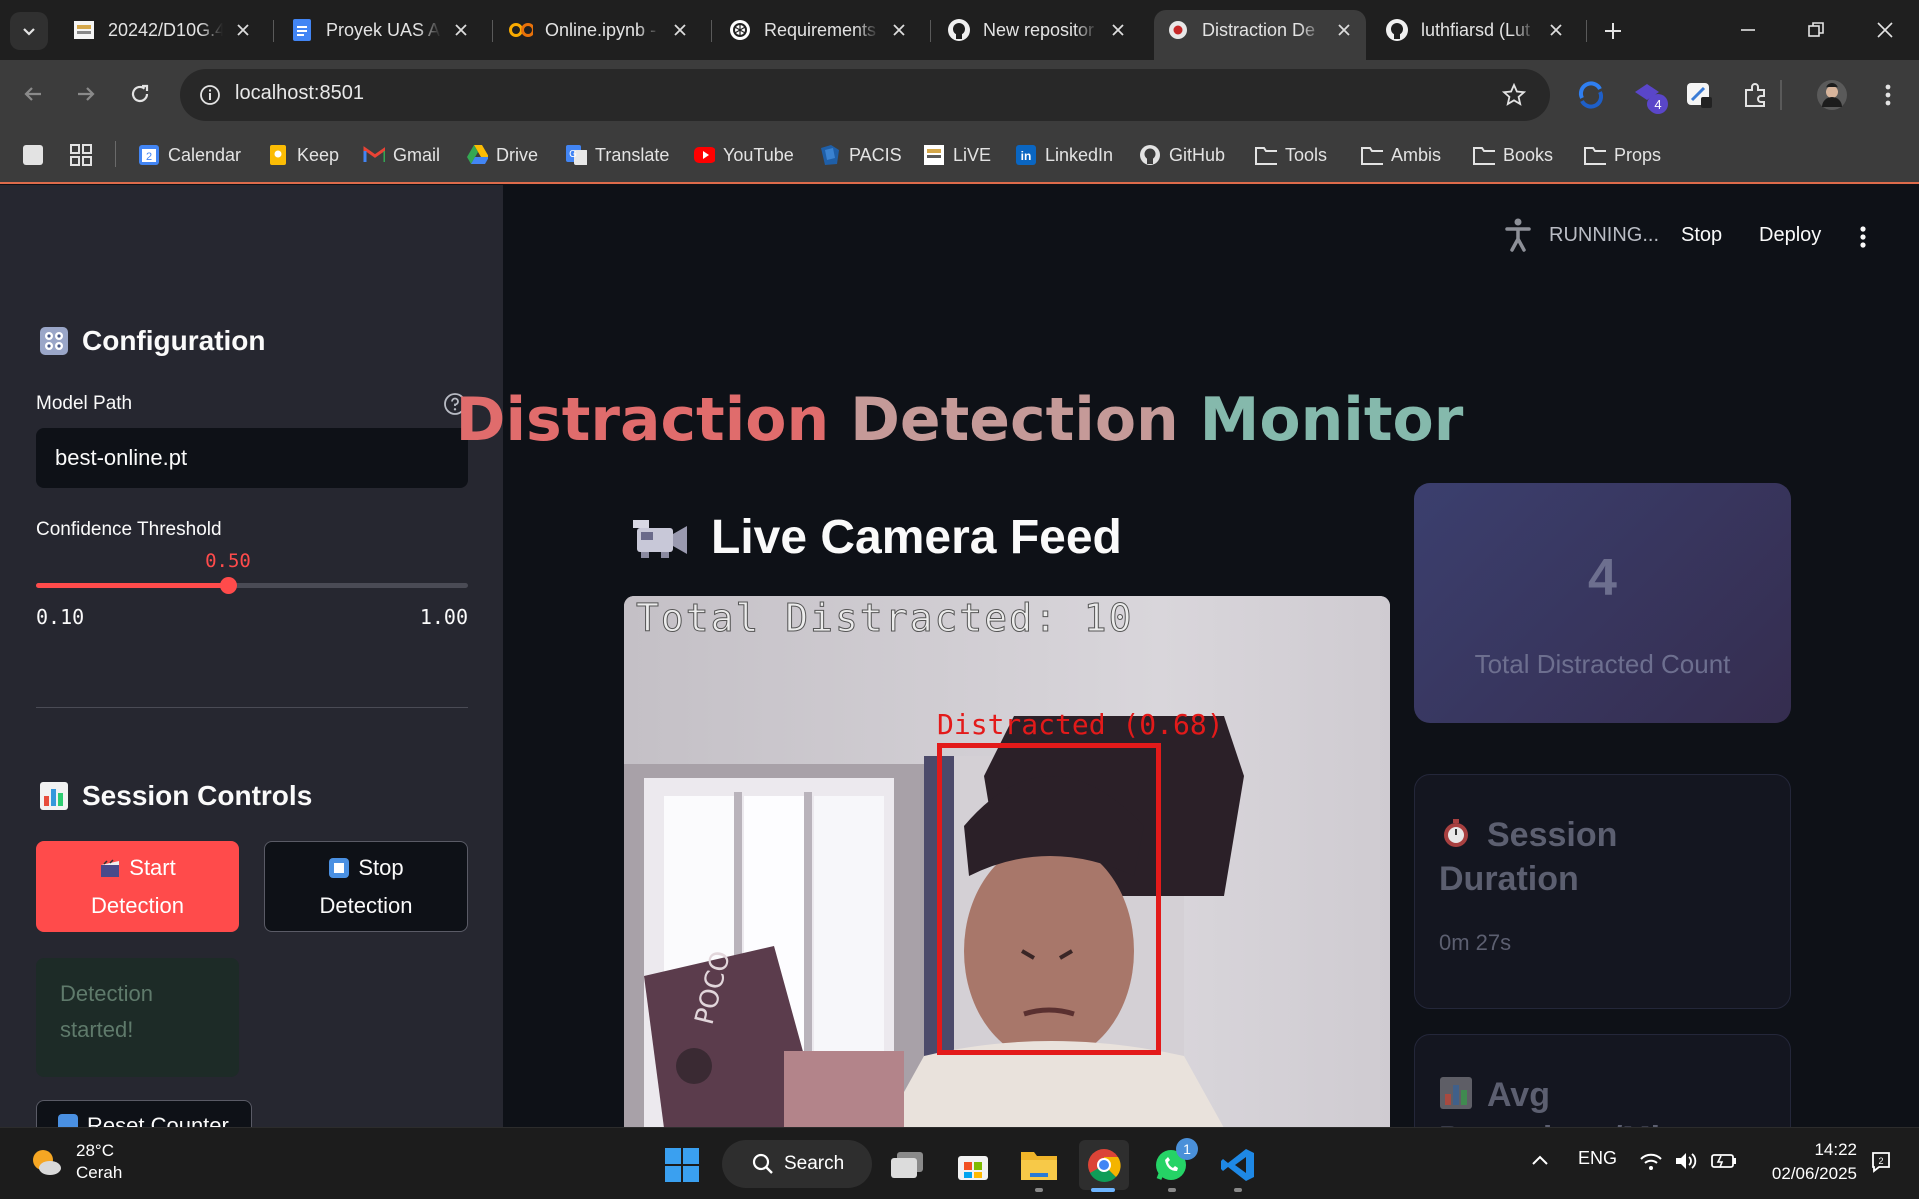 This screenshot has height=1199, width=1919. I want to click on file-explorer-button, so click(1039, 1165).